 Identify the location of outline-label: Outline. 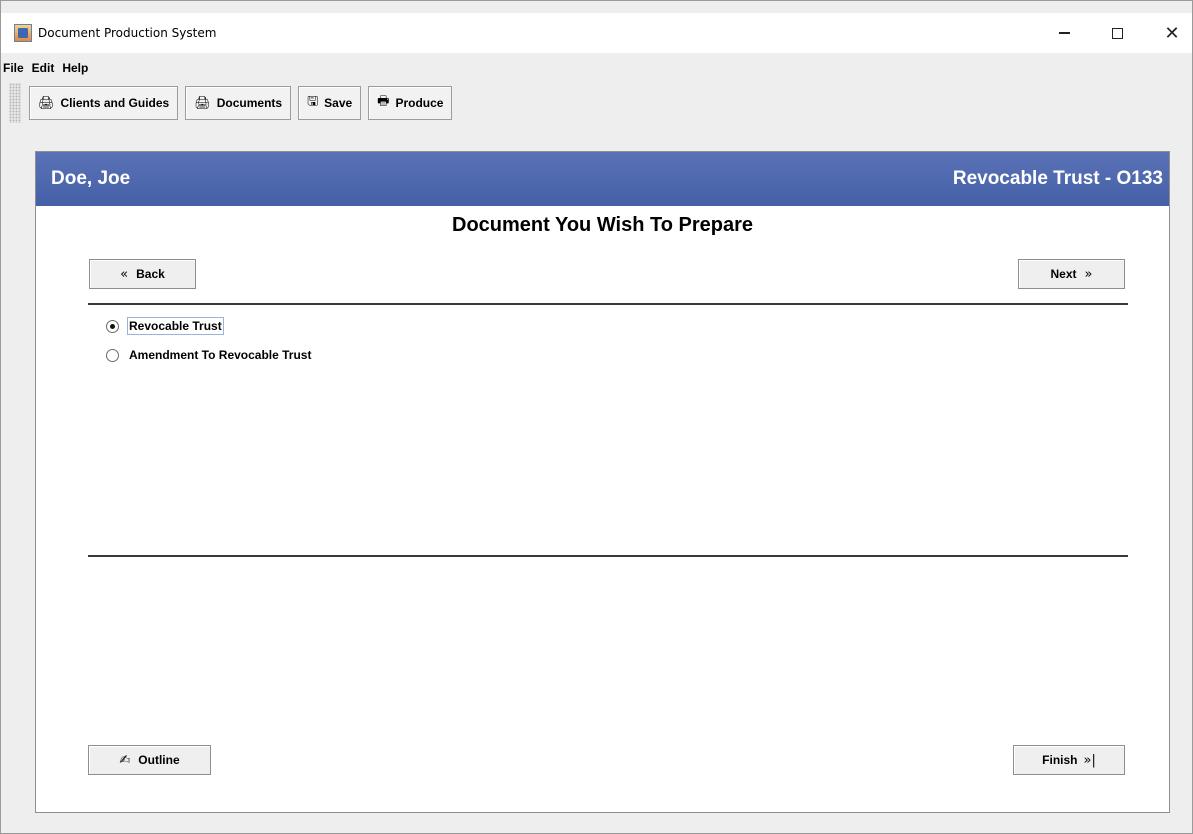
(159, 760).